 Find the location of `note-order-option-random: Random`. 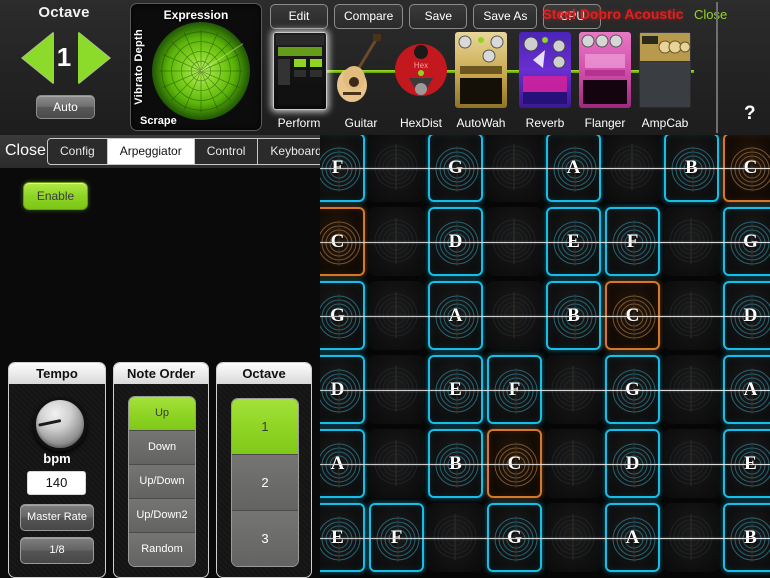

note-order-option-random: Random is located at coordinates (162, 549).